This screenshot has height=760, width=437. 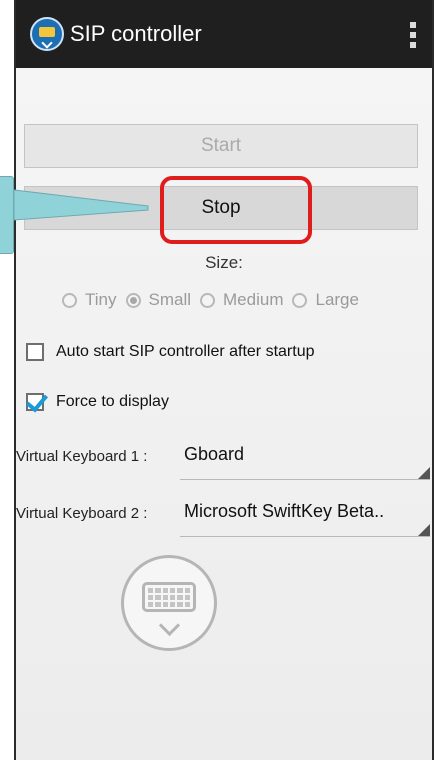 I want to click on app-title: SIP controller, so click(x=136, y=33).